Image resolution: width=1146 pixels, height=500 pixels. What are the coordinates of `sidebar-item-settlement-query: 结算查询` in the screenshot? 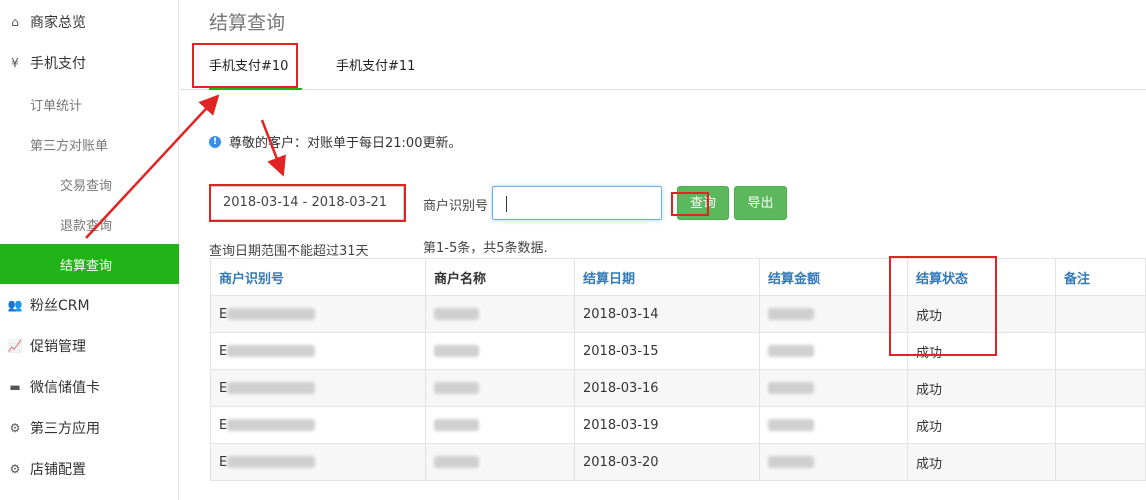 It's located at (89, 264).